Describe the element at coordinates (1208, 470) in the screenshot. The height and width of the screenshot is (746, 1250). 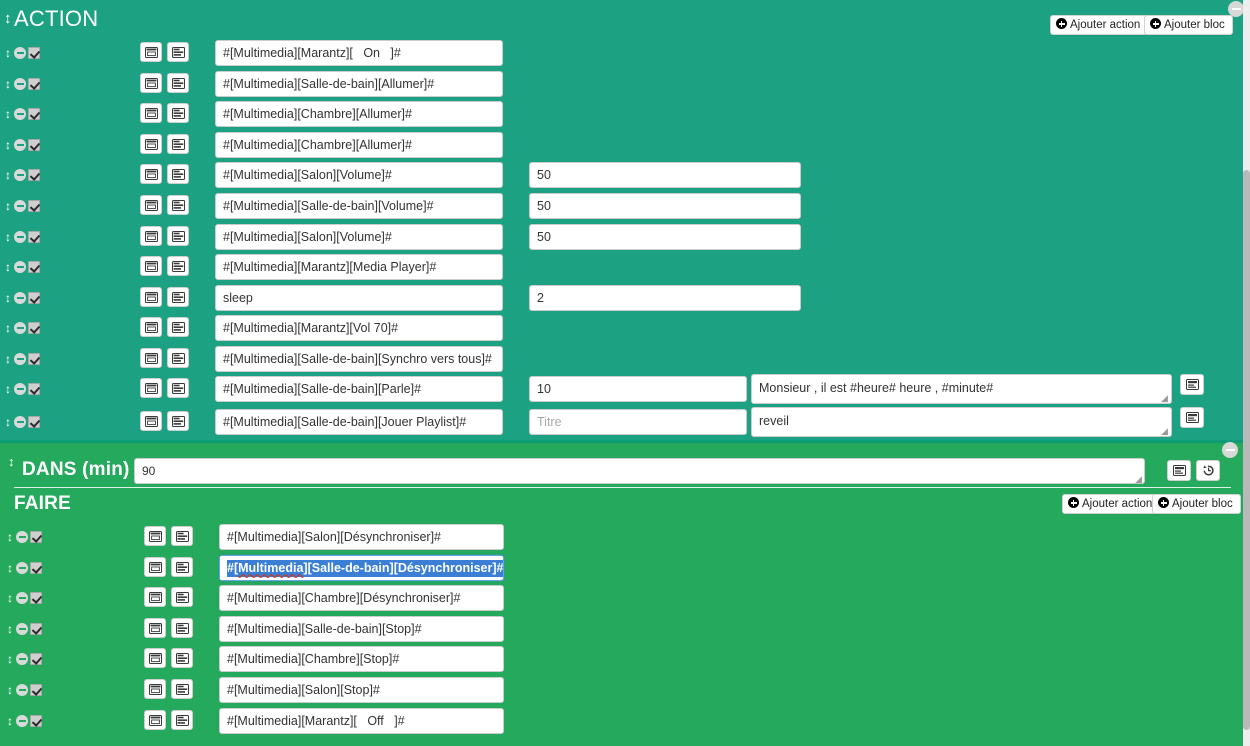
I see `history-button` at that location.